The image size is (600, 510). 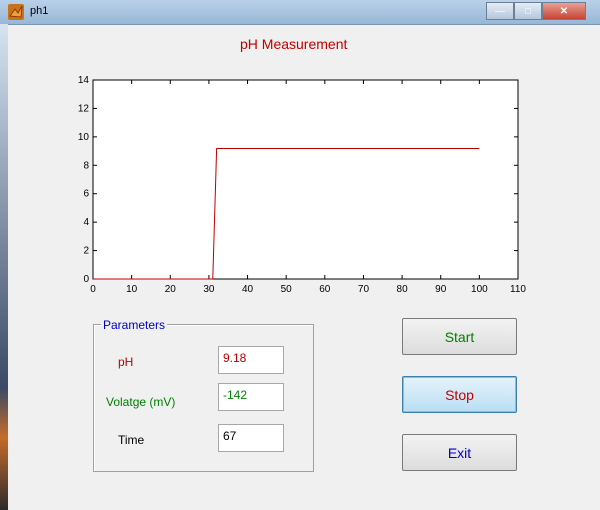 What do you see at coordinates (251, 397) in the screenshot?
I see `voltage-value-field: -142` at bounding box center [251, 397].